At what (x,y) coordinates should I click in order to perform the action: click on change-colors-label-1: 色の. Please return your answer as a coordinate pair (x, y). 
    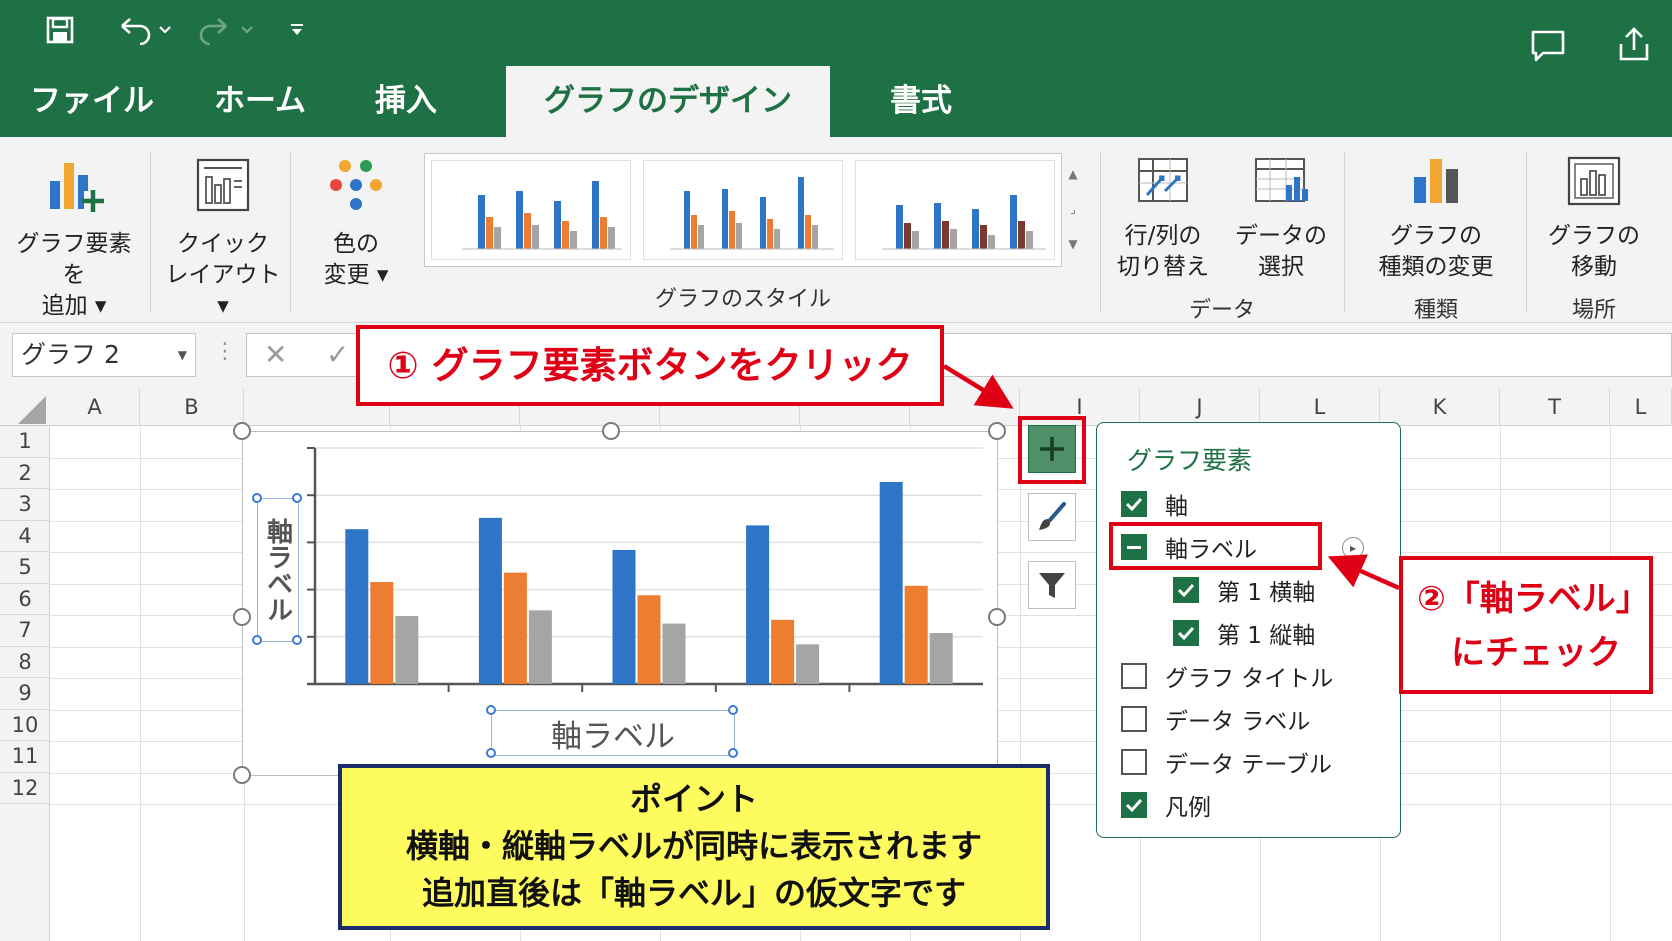
    Looking at the image, I should click on (356, 244).